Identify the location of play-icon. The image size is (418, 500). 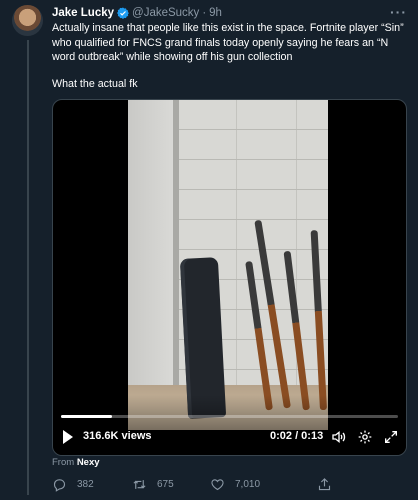
(68, 437).